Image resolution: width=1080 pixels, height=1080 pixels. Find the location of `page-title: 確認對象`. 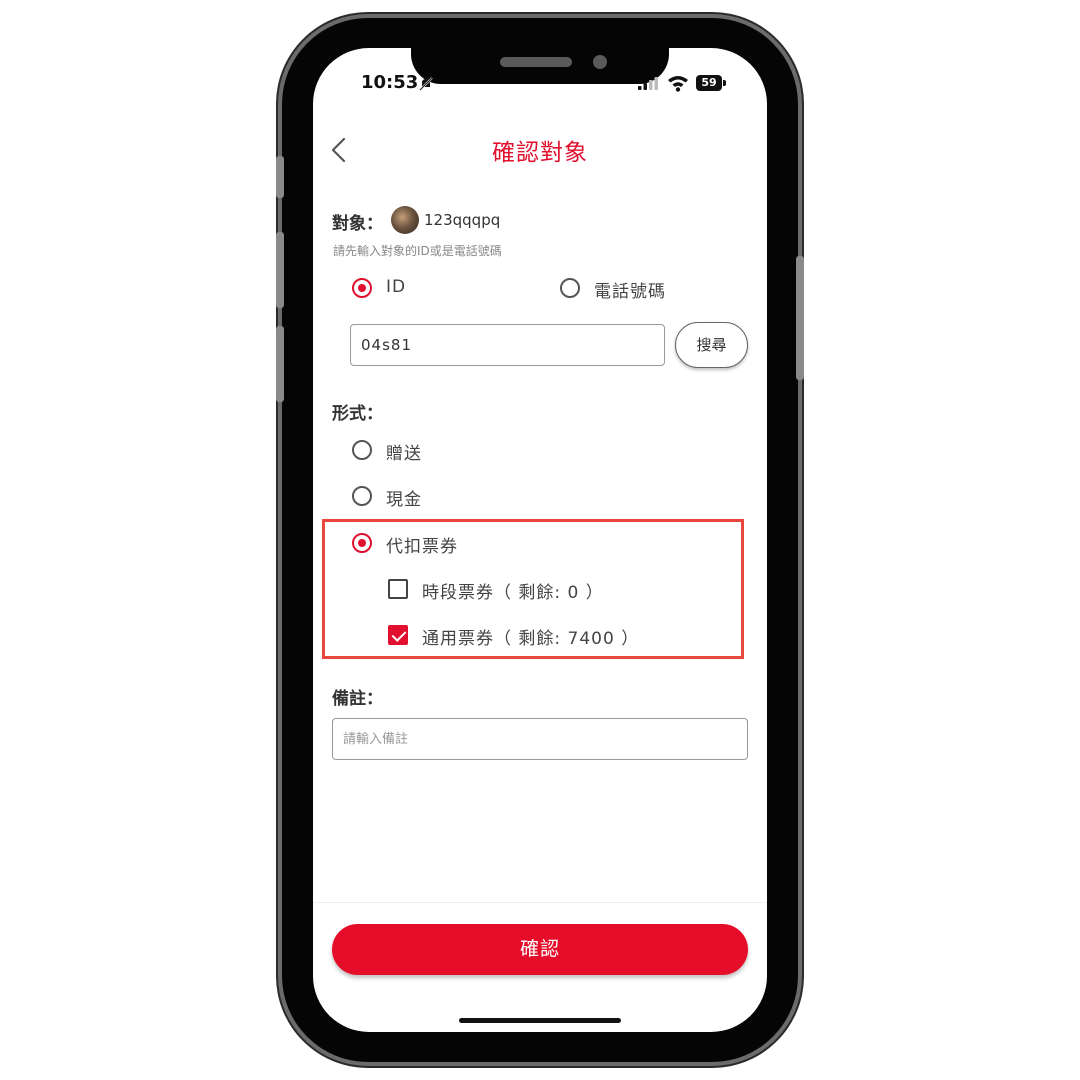

page-title: 確認對象 is located at coordinates (540, 153).